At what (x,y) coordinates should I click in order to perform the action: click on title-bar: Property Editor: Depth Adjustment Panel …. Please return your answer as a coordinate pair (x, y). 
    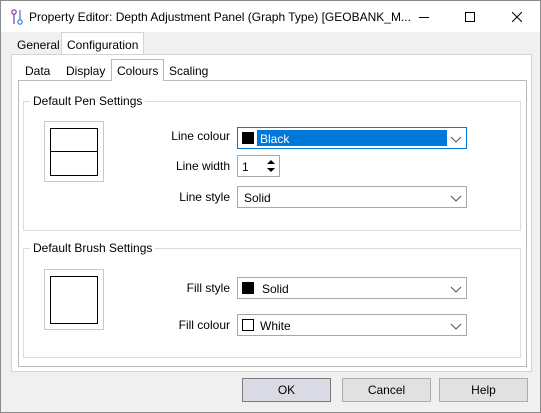
    Looking at the image, I should click on (270, 16).